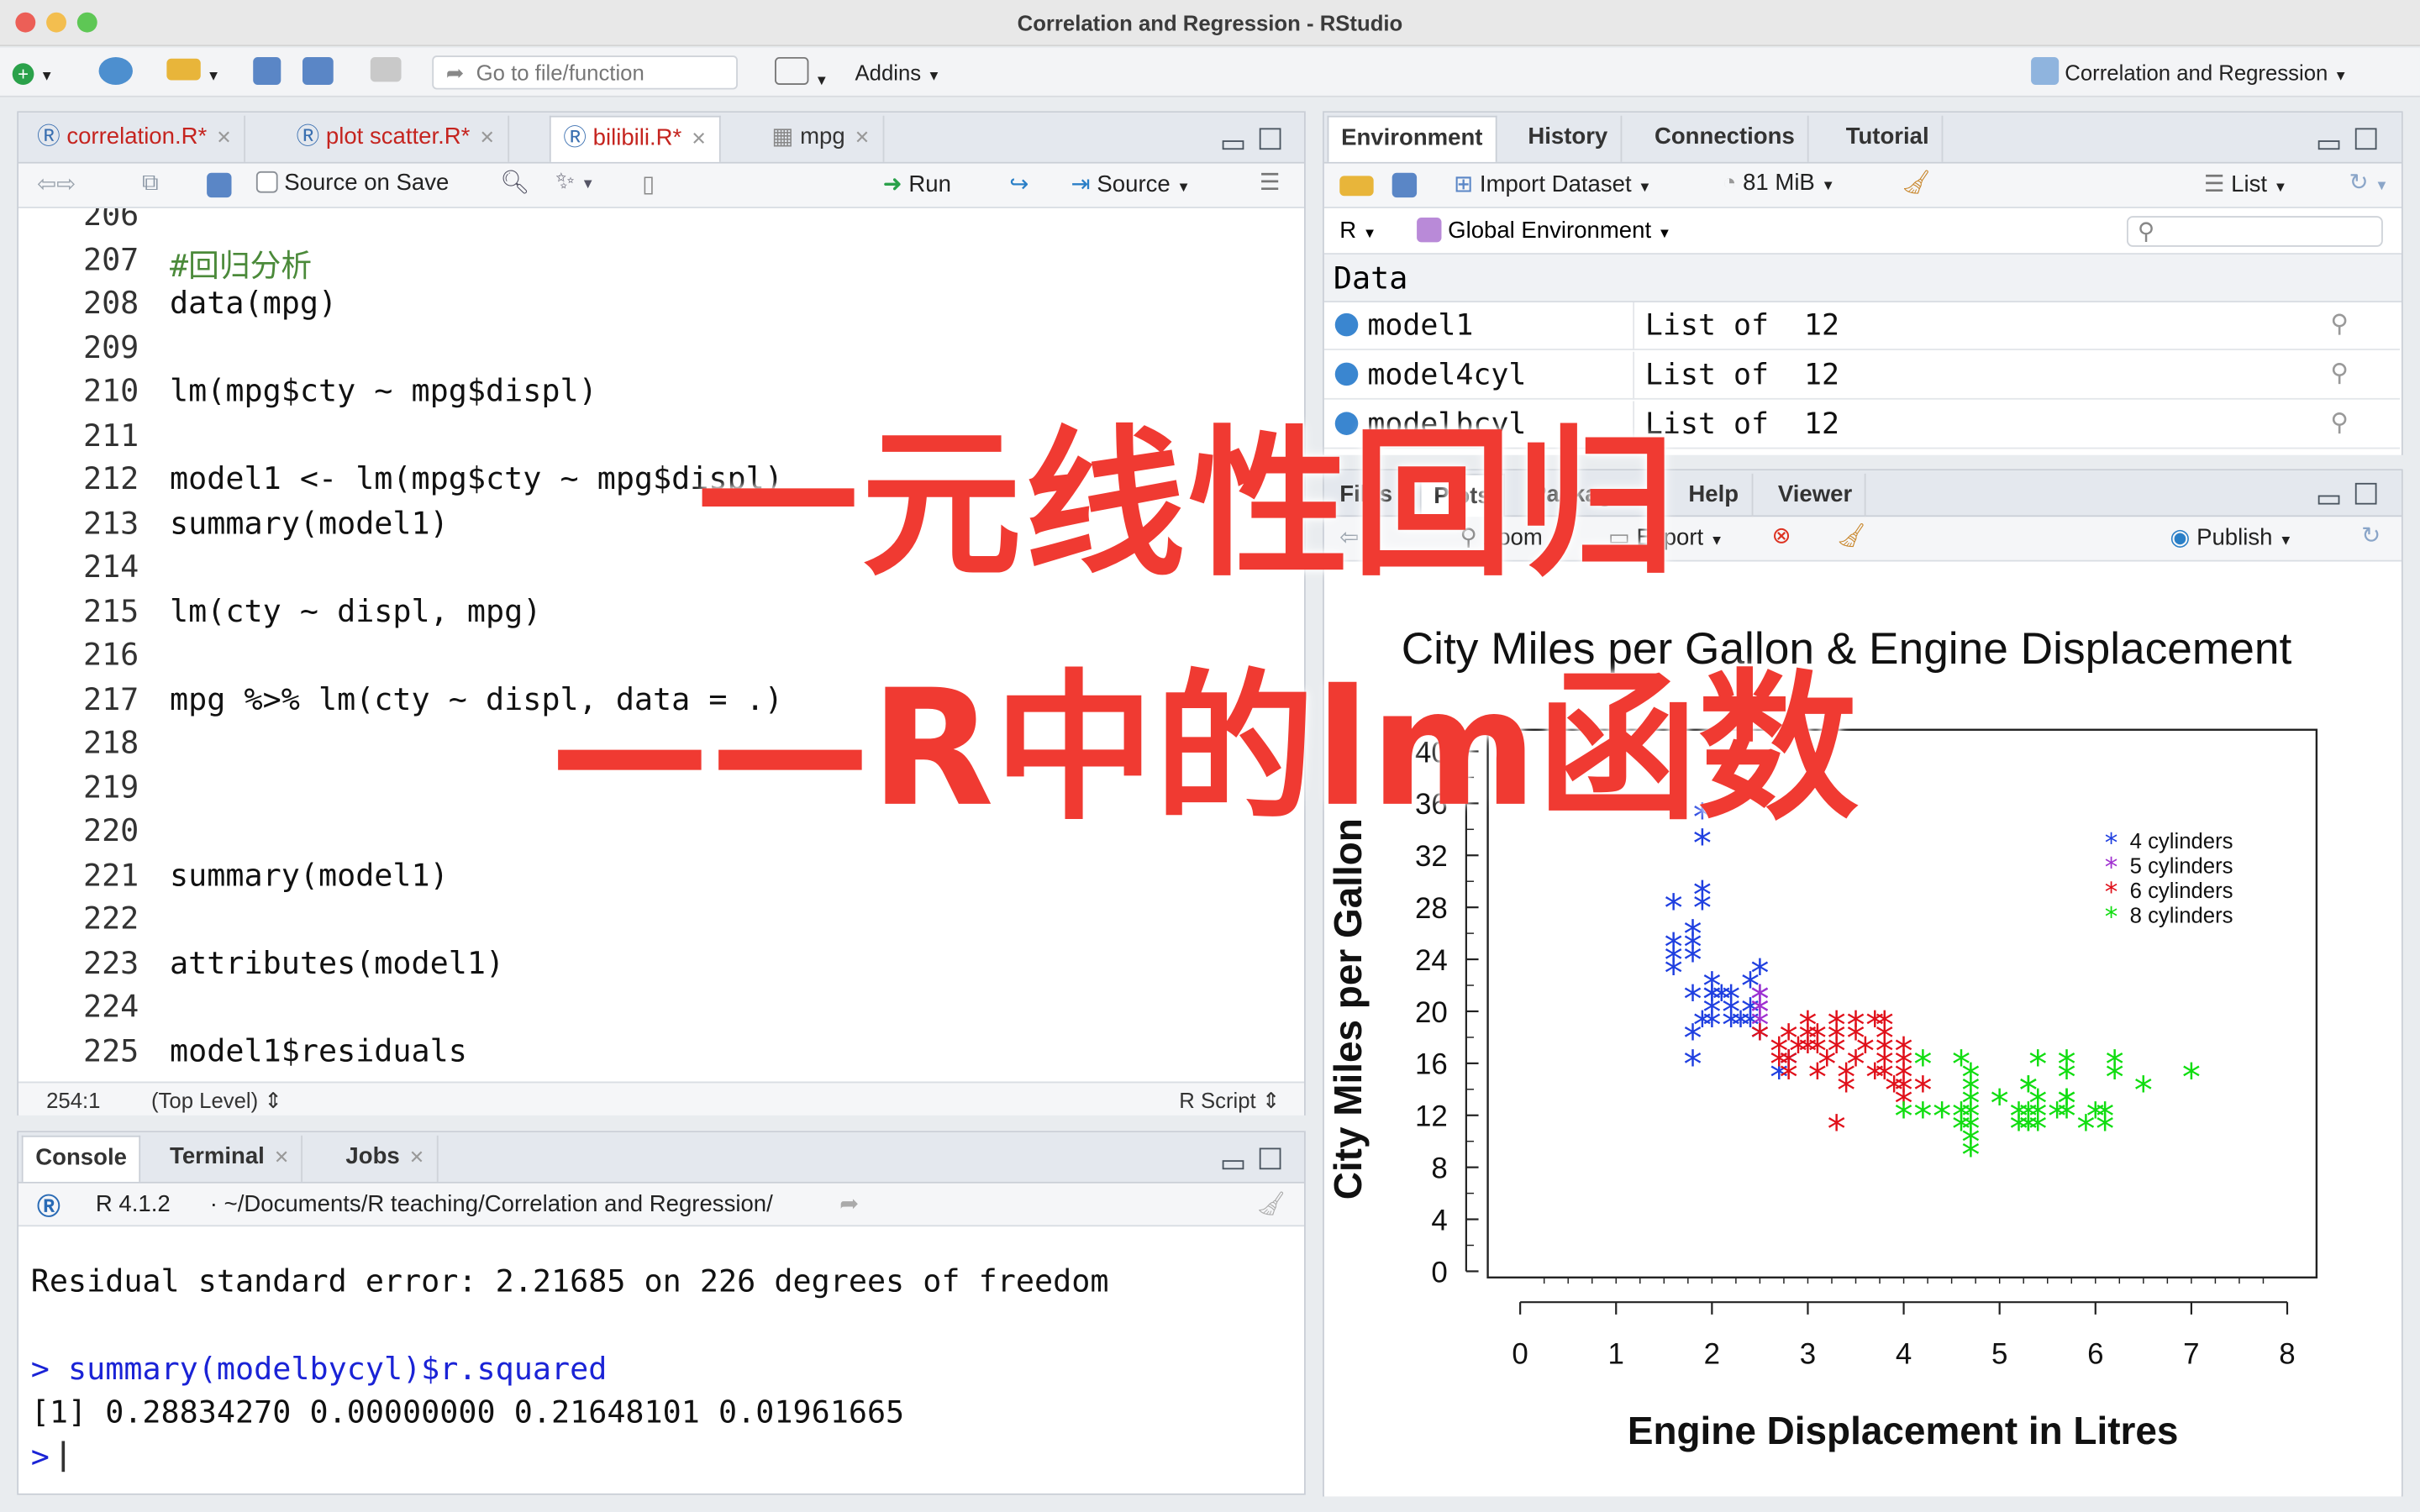 The height and width of the screenshot is (1512, 2420). Describe the element at coordinates (86, 22) in the screenshot. I see `zoom-window-button` at that location.